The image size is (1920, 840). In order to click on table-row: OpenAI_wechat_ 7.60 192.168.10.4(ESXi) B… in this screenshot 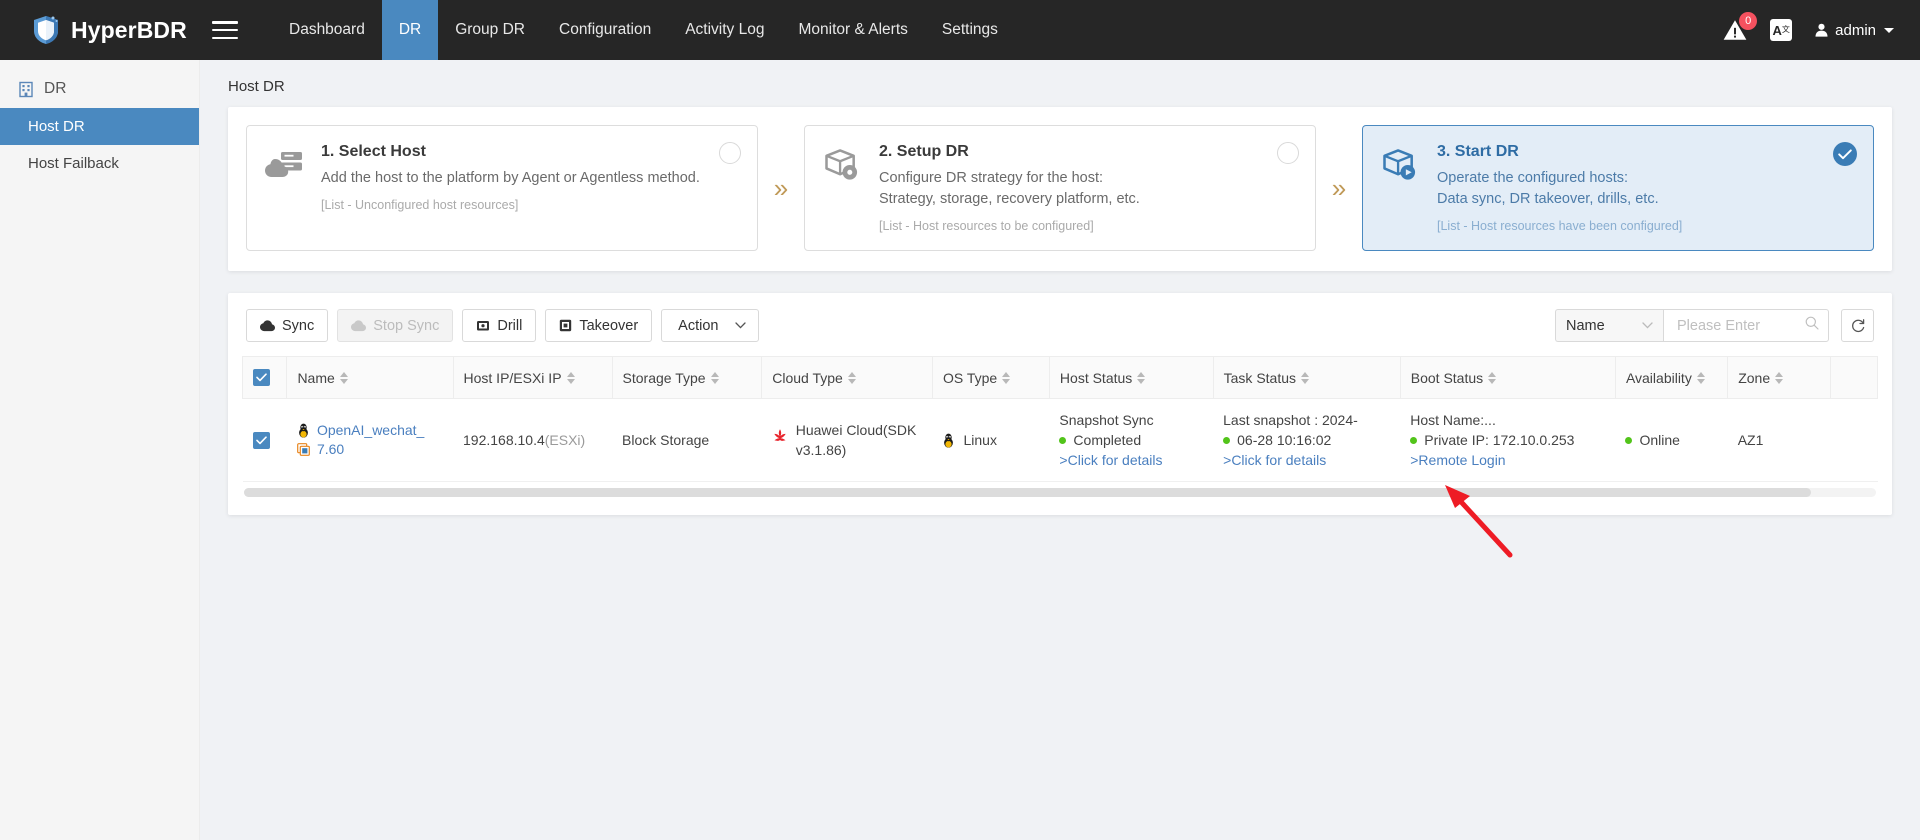, I will do `click(1060, 440)`.